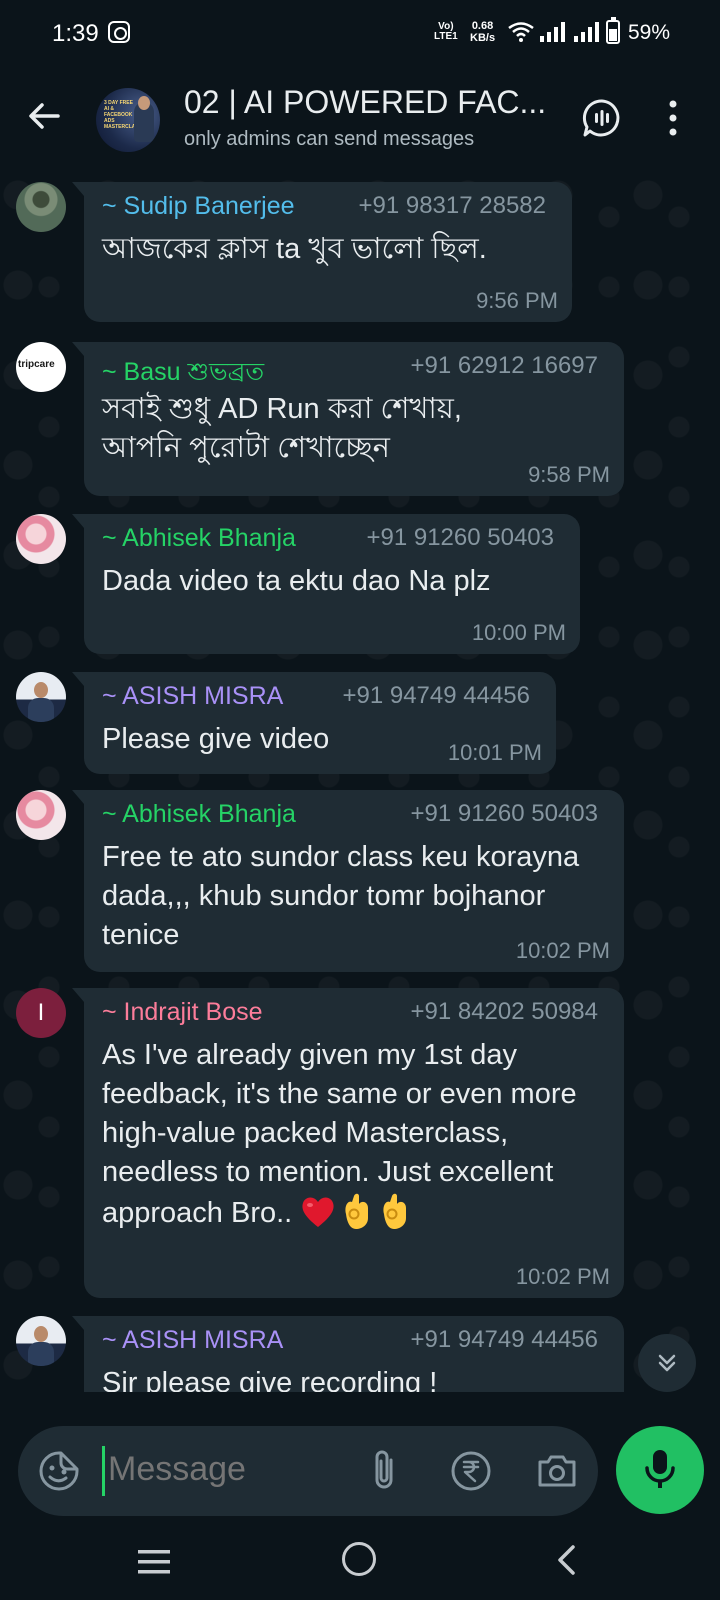 The width and height of the screenshot is (720, 1600). Describe the element at coordinates (504, 1011) in the screenshot. I see `sender-phone: +91 84202 50984` at that location.